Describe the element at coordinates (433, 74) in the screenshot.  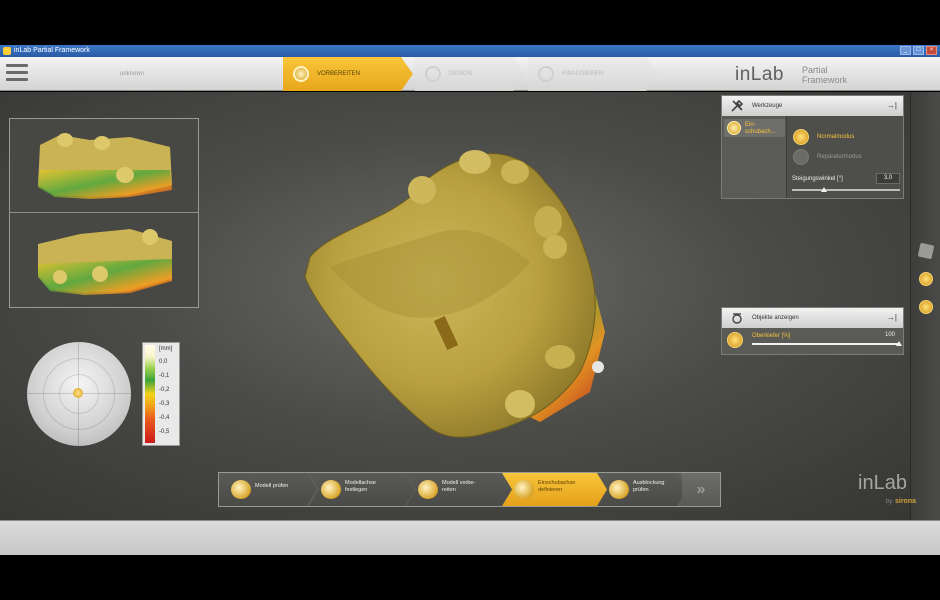
I see `design-phase-icon` at that location.